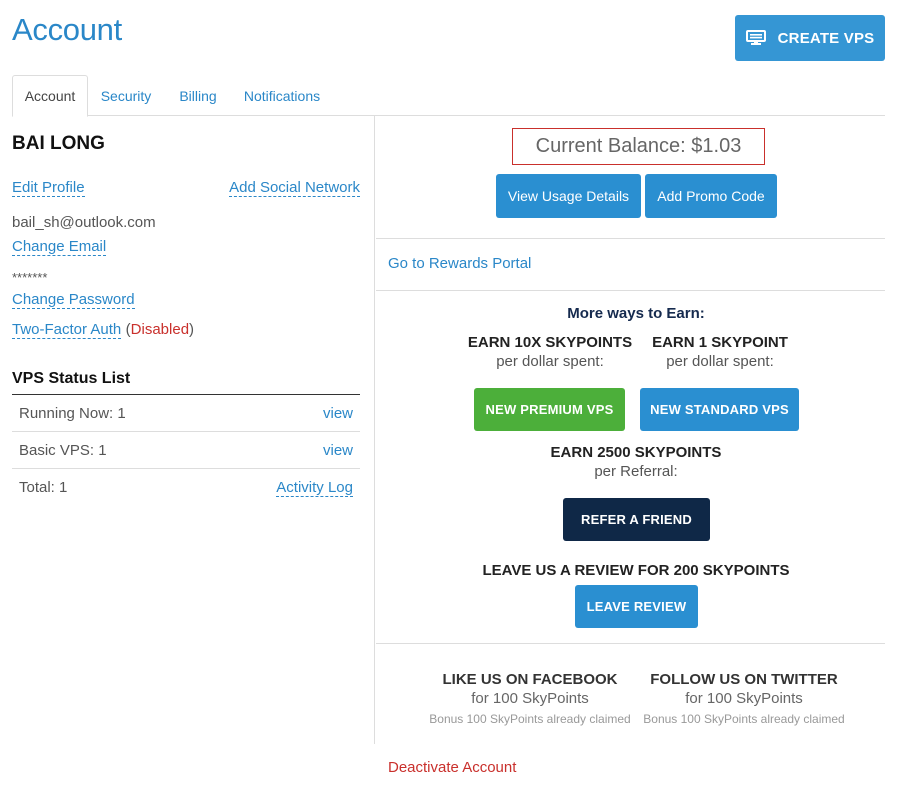 The width and height of the screenshot is (918, 785). I want to click on leave-review-button: LEAVE REVIEW, so click(636, 606).